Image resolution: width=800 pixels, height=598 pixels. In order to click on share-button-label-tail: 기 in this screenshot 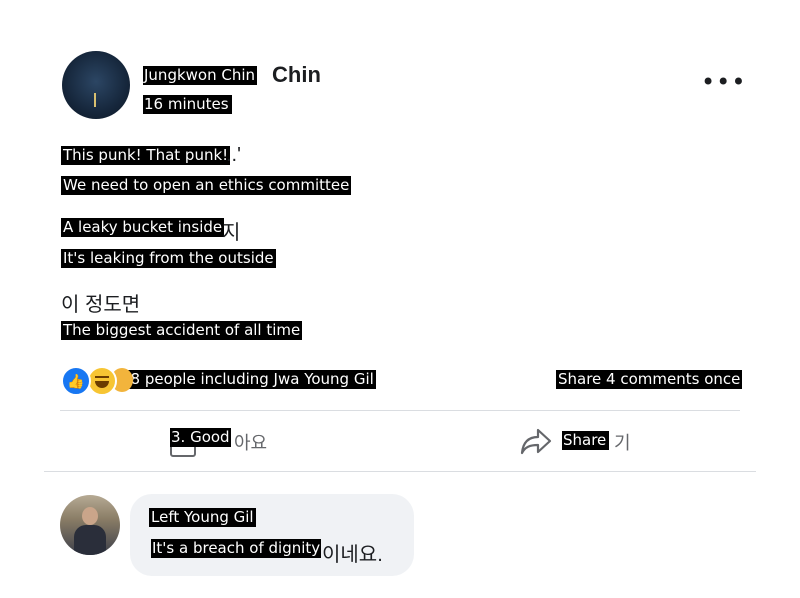, I will do `click(622, 443)`.